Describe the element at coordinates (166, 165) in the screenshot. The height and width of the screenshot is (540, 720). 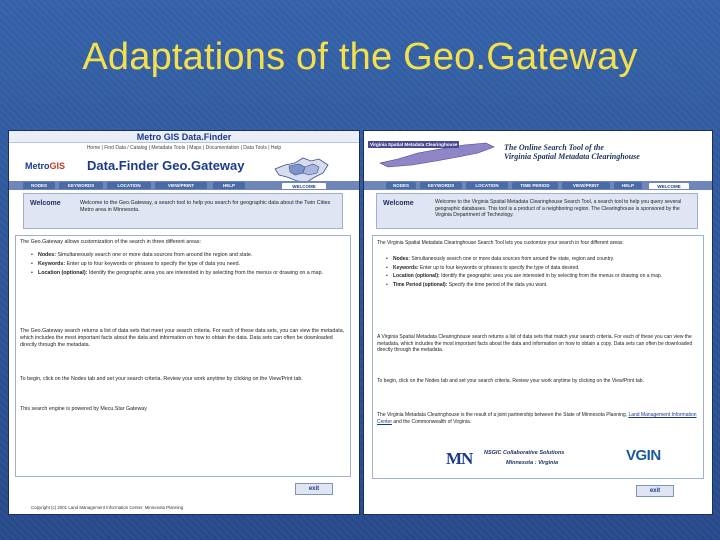
I see `app-title: Data.Finder Geo.Gateway` at that location.